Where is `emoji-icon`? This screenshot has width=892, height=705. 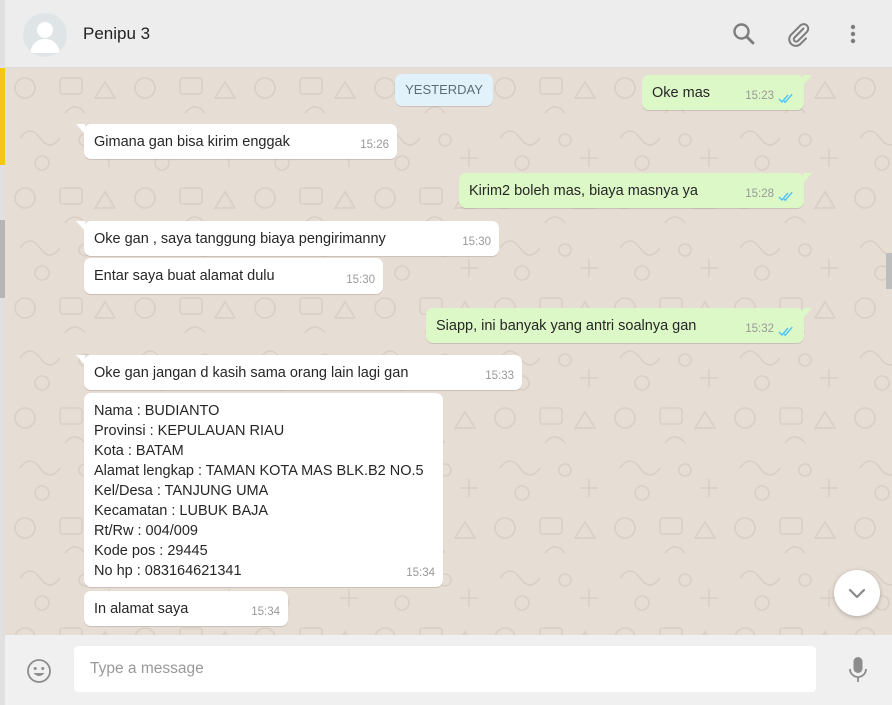 emoji-icon is located at coordinates (39, 671).